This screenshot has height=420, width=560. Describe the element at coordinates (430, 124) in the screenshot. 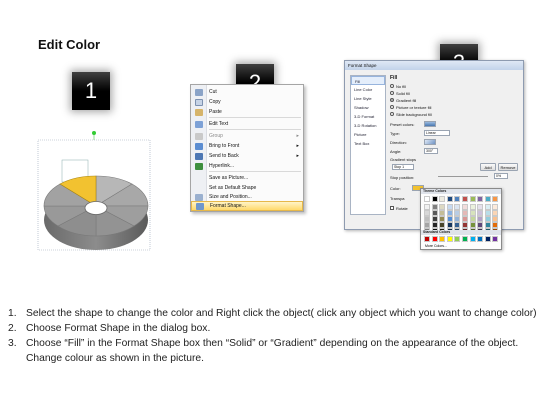

I see `preset-colors-picker` at that location.